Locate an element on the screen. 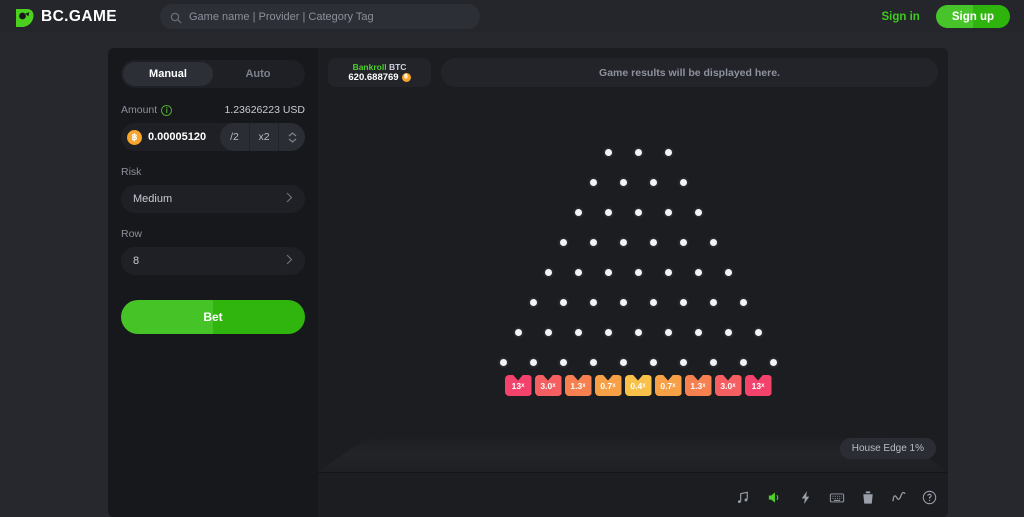 The width and height of the screenshot is (1024, 517). multiplier-value: 0.7 is located at coordinates (666, 385).